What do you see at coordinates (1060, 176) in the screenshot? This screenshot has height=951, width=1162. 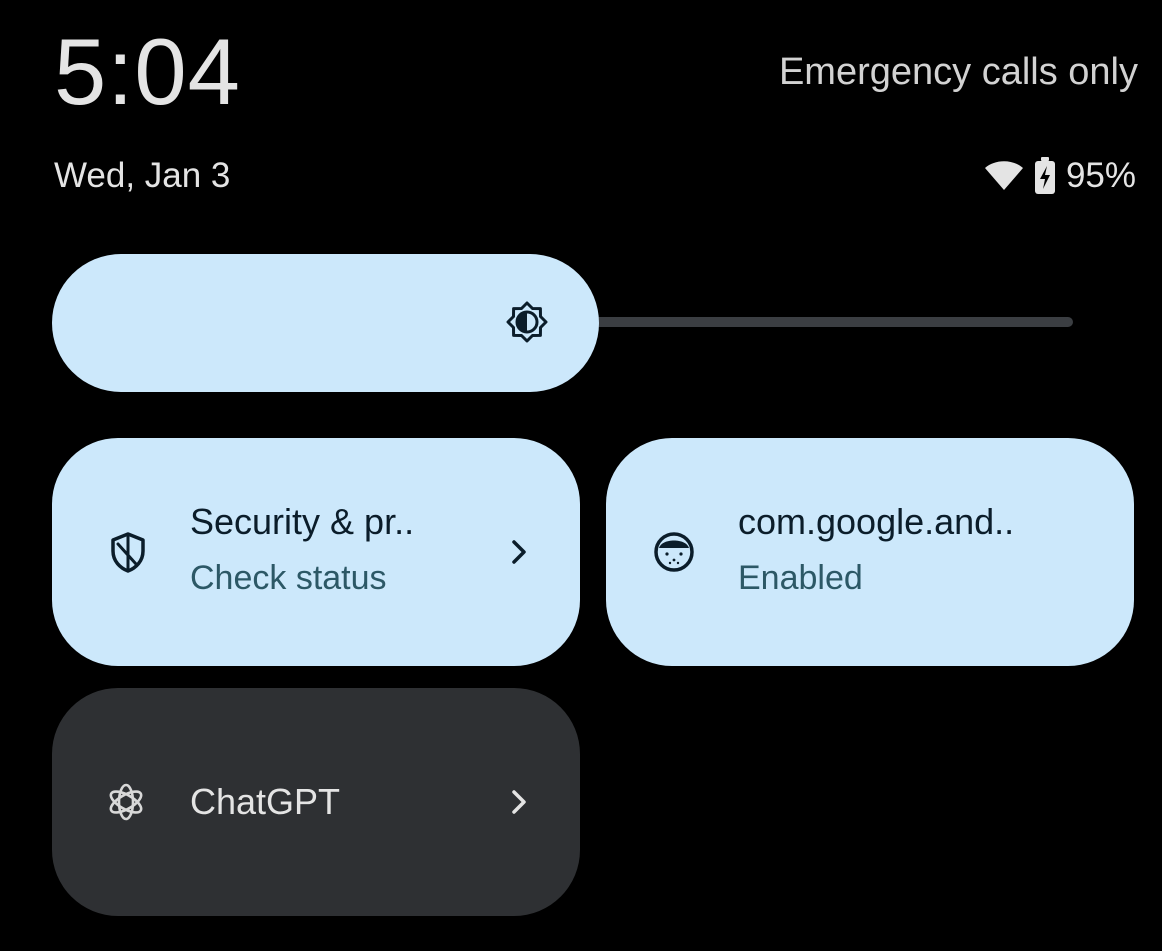 I see `status-icons: 95%` at bounding box center [1060, 176].